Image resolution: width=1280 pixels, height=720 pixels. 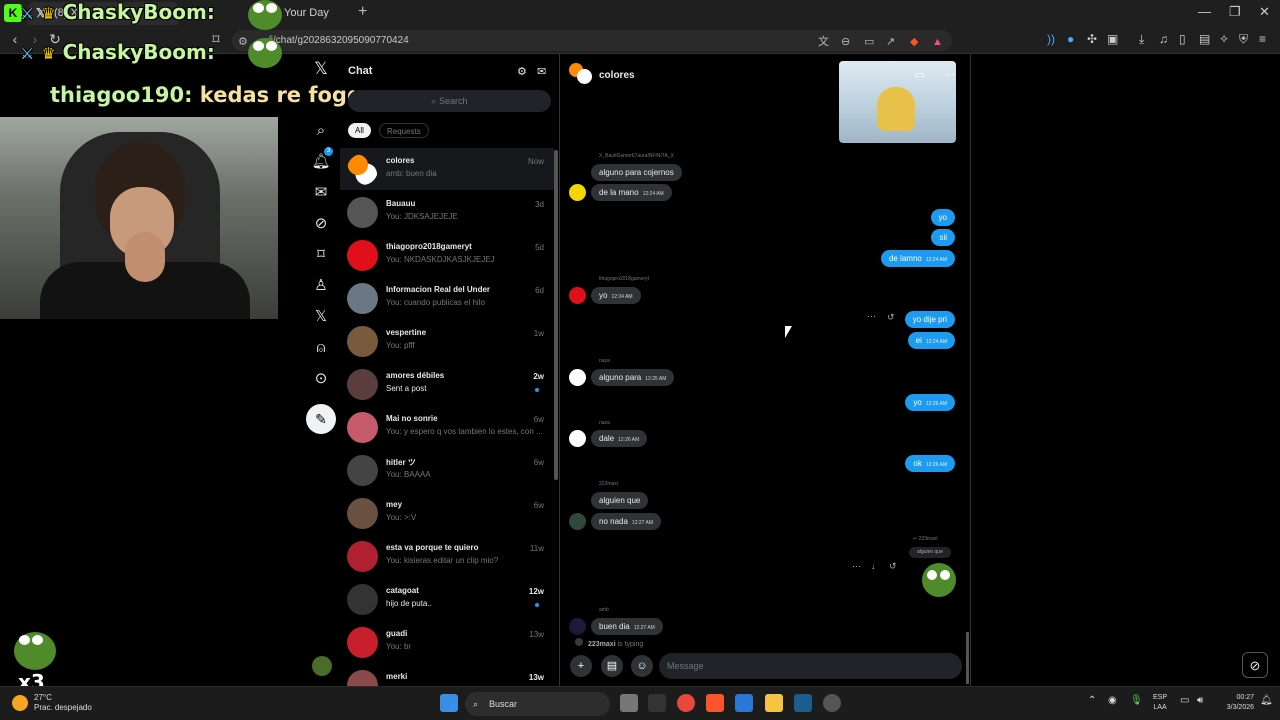 I want to click on conversation-row: Bauauu You: JDKSAJEJEJE 3d, so click(x=447, y=212).